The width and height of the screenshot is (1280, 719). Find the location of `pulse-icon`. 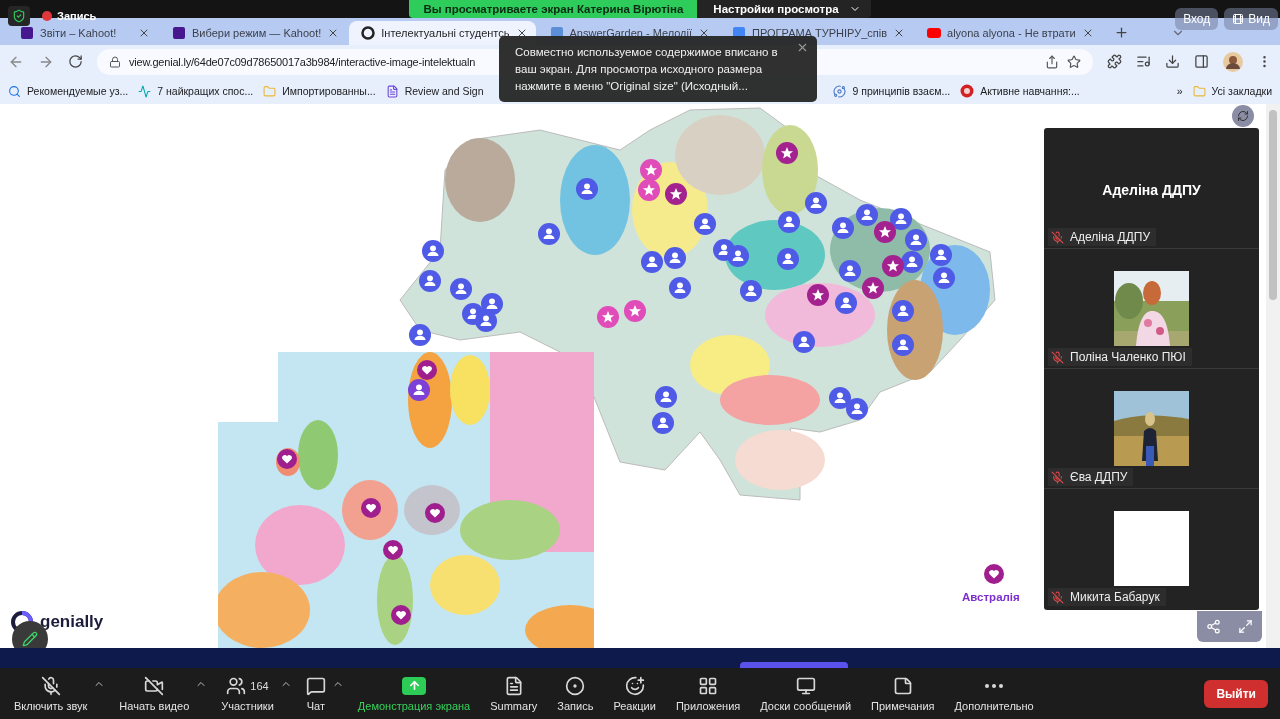

pulse-icon is located at coordinates (145, 91).